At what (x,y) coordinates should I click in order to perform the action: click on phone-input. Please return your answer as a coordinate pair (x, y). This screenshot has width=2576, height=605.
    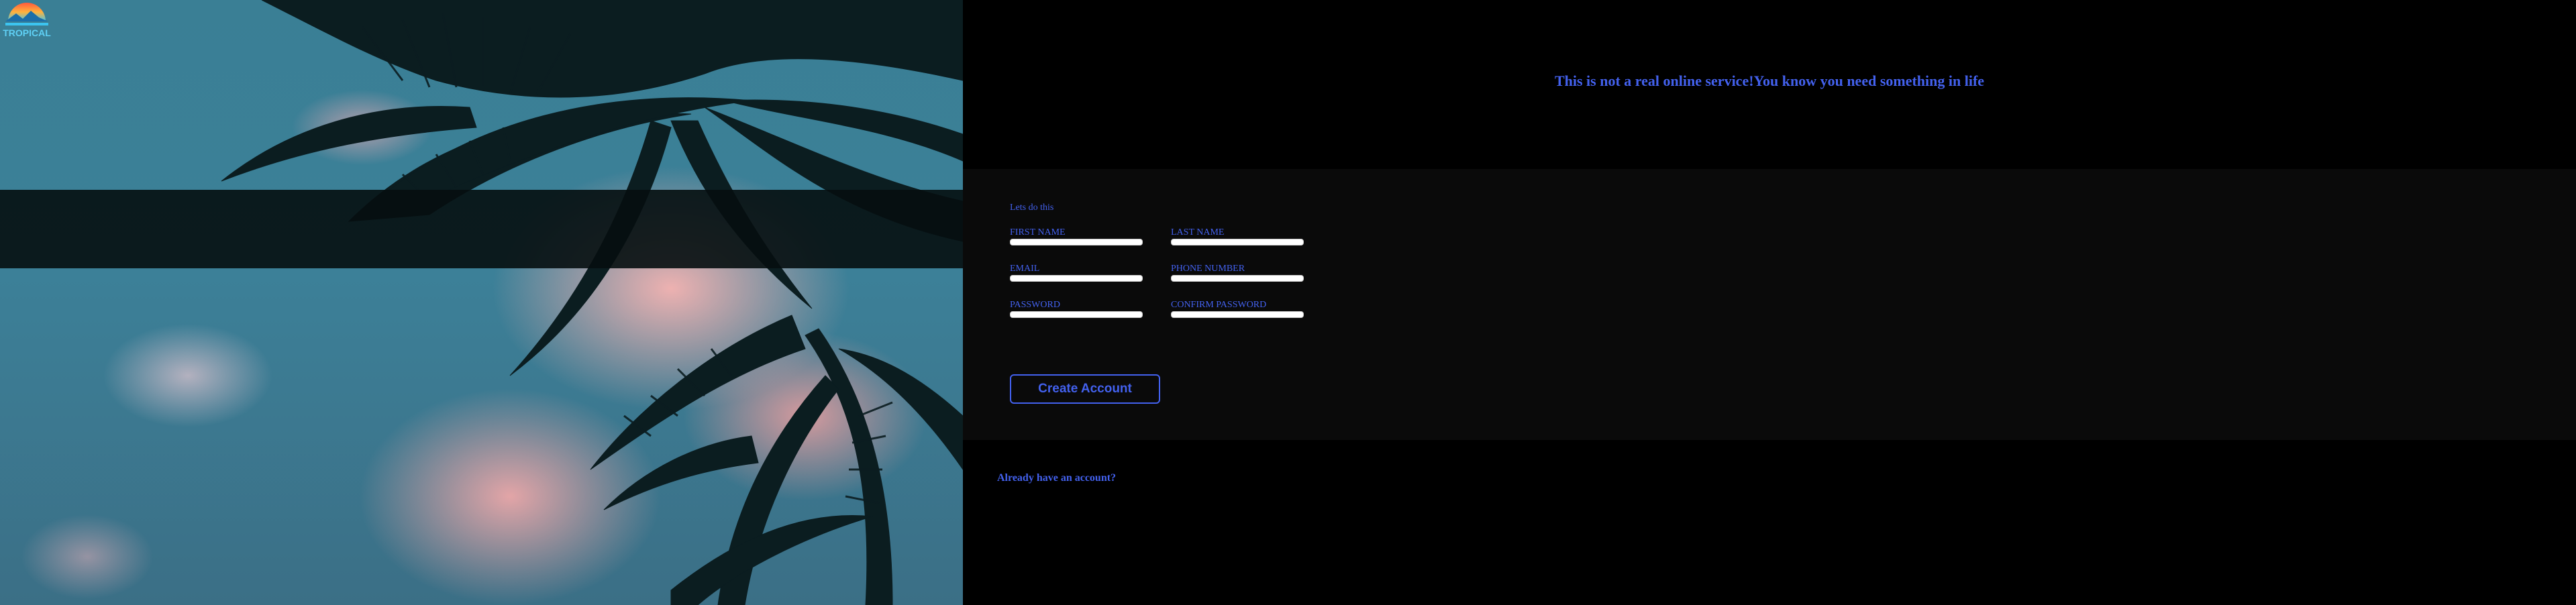
    Looking at the image, I should click on (1237, 279).